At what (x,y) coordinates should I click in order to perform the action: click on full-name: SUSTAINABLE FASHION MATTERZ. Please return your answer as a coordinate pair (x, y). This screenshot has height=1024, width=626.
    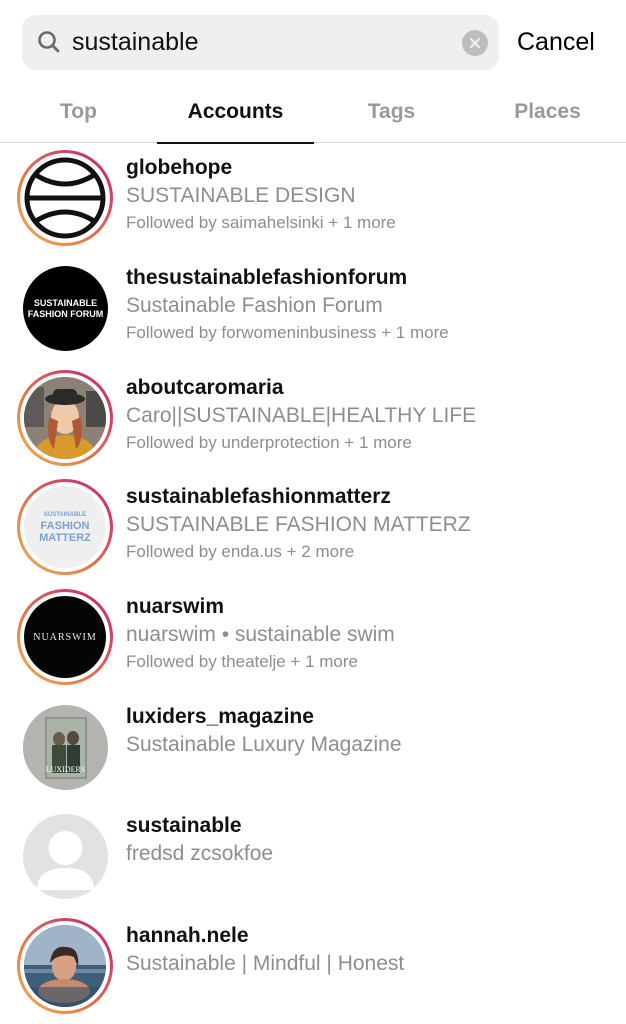
    Looking at the image, I should click on (298, 524).